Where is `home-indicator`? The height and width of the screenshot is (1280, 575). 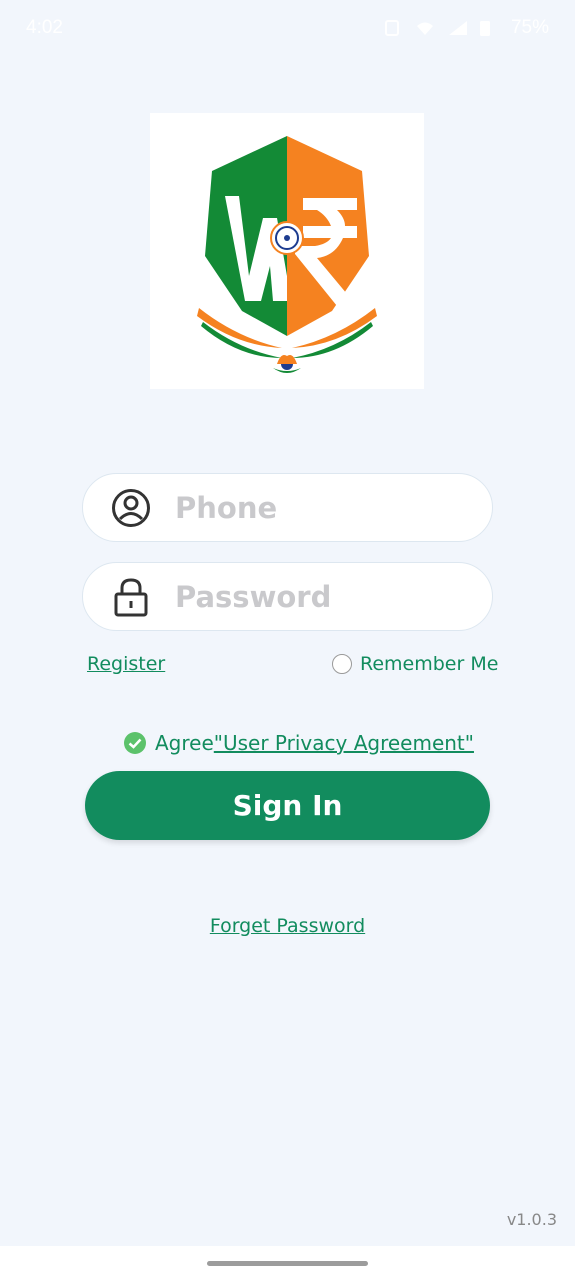
home-indicator is located at coordinates (287, 1263).